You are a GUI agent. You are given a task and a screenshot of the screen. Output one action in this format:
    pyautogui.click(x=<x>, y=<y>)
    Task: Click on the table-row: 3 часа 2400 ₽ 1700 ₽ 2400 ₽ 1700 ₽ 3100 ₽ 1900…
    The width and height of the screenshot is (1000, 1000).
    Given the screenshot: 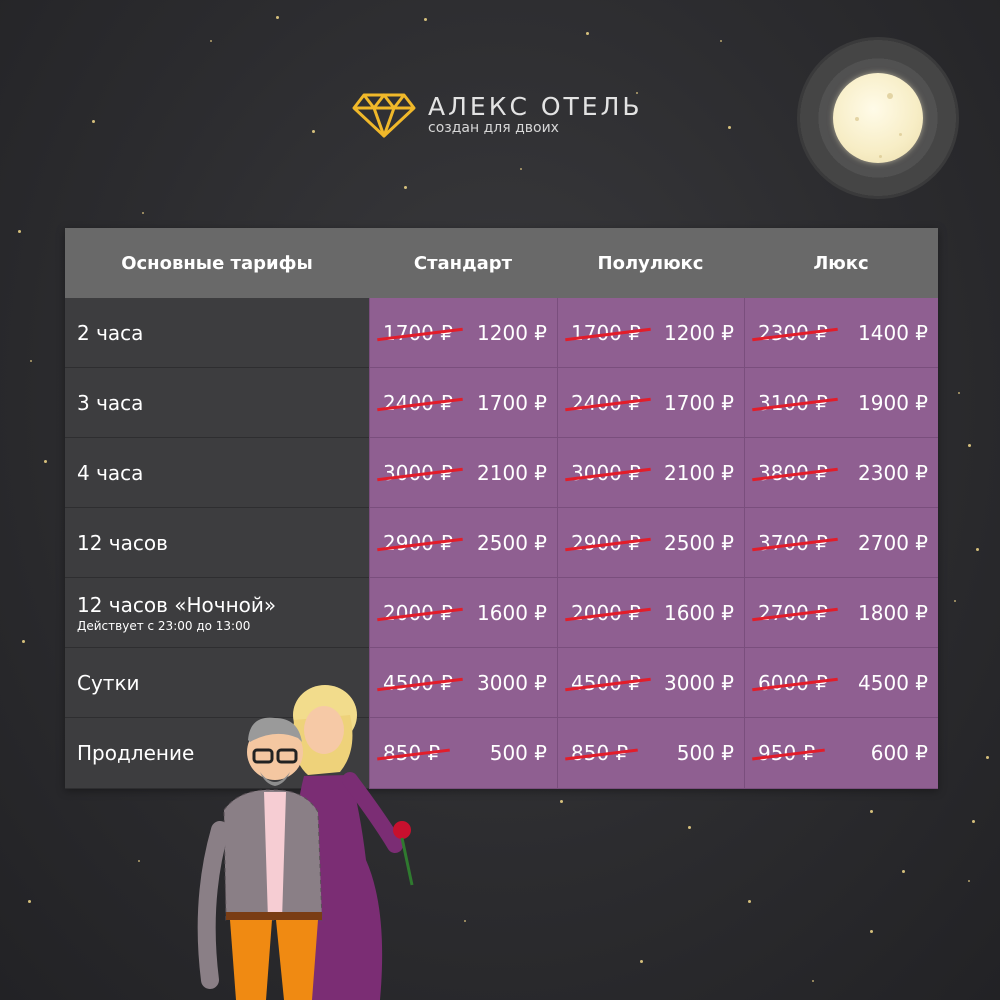 What is the action you would take?
    pyautogui.click(x=501, y=403)
    